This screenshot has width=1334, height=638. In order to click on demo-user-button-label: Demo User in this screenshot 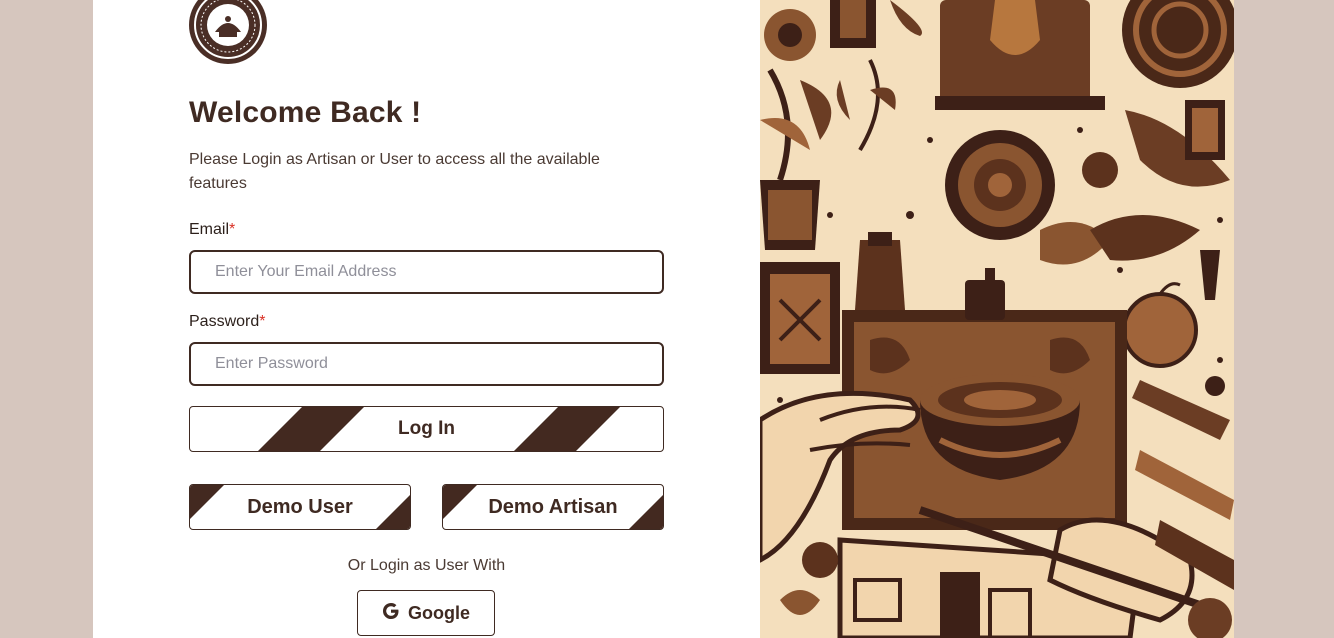, I will do `click(300, 506)`.